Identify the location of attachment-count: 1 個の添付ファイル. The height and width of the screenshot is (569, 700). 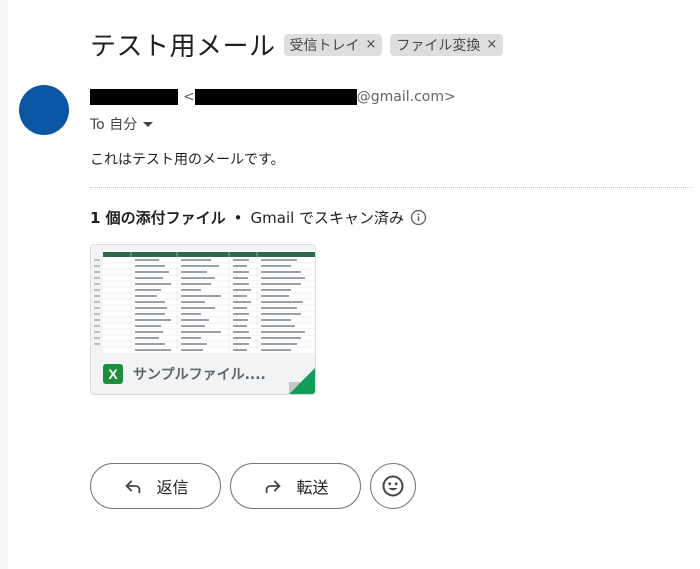
(158, 218).